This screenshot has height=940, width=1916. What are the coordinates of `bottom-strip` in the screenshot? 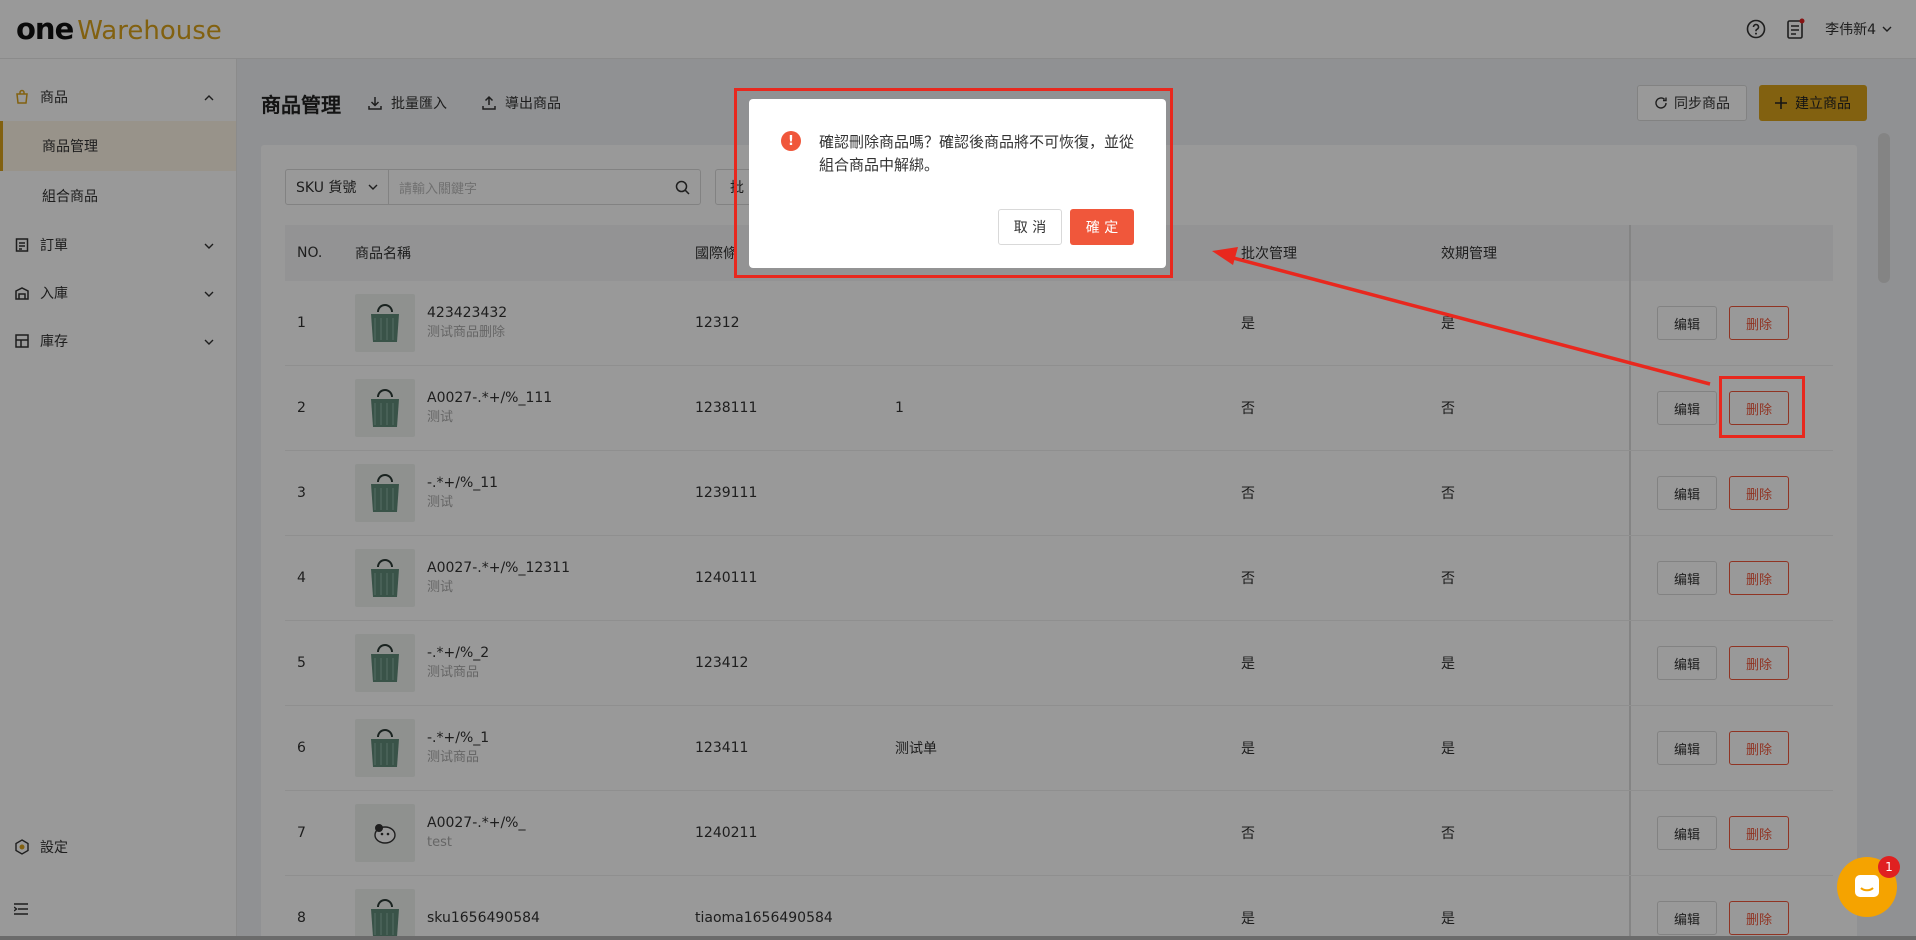 It's located at (958, 938).